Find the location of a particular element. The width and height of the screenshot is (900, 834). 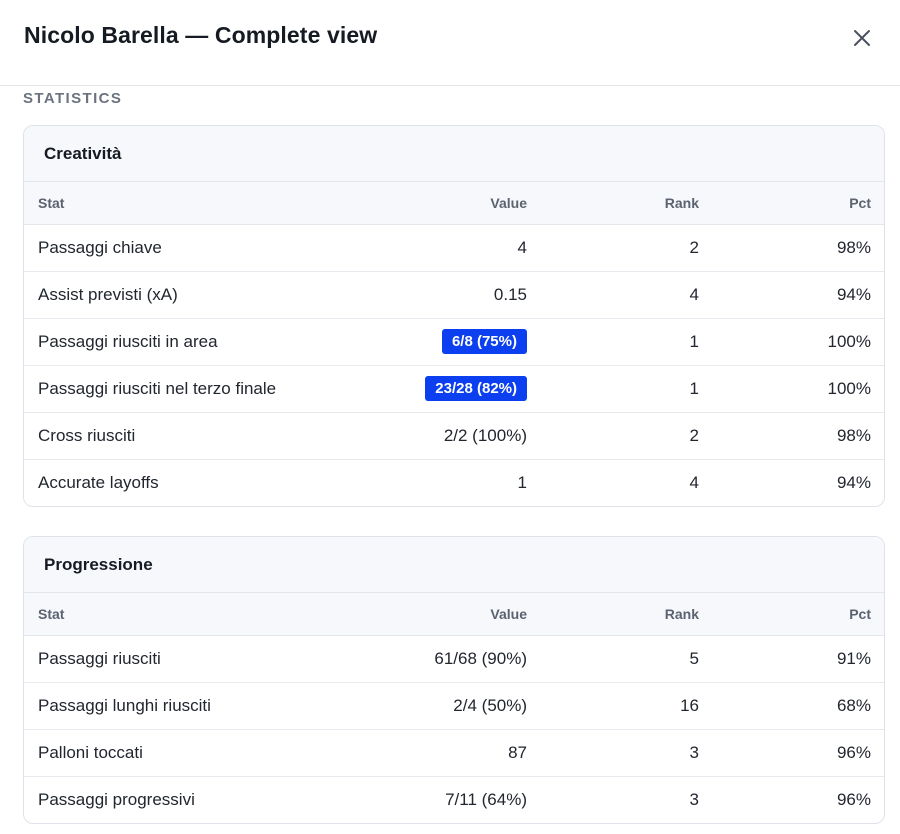

section-label: STATISTICS is located at coordinates (73, 98).